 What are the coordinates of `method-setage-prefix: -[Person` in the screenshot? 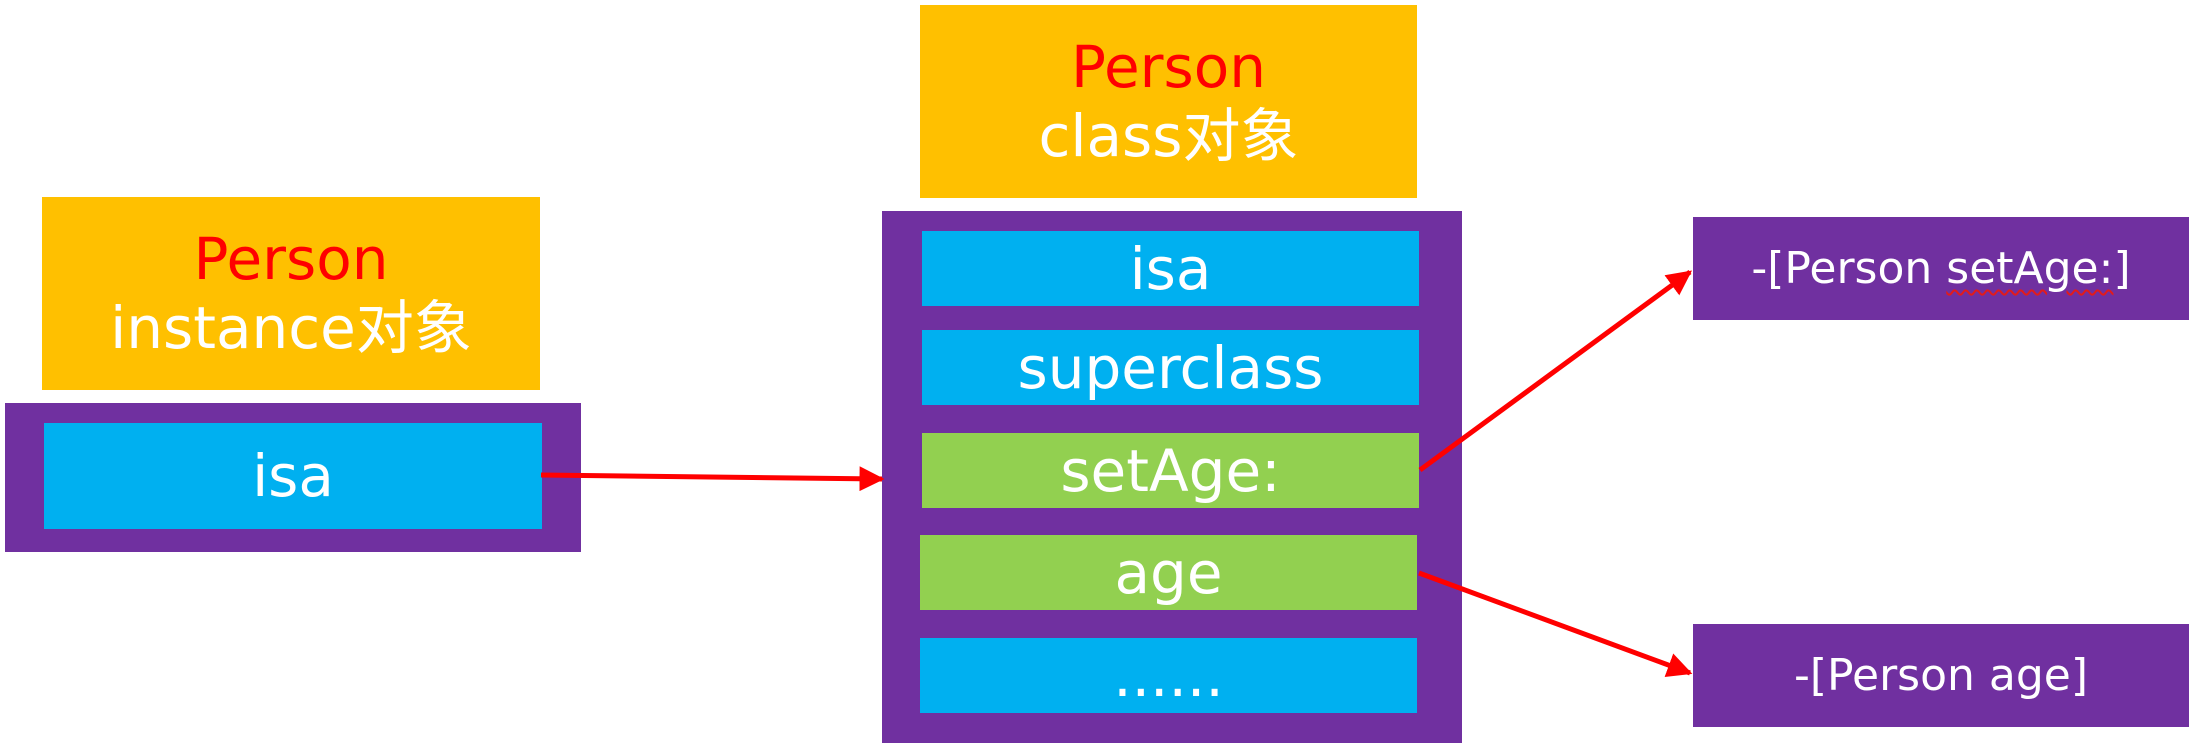 It's located at (1849, 268).